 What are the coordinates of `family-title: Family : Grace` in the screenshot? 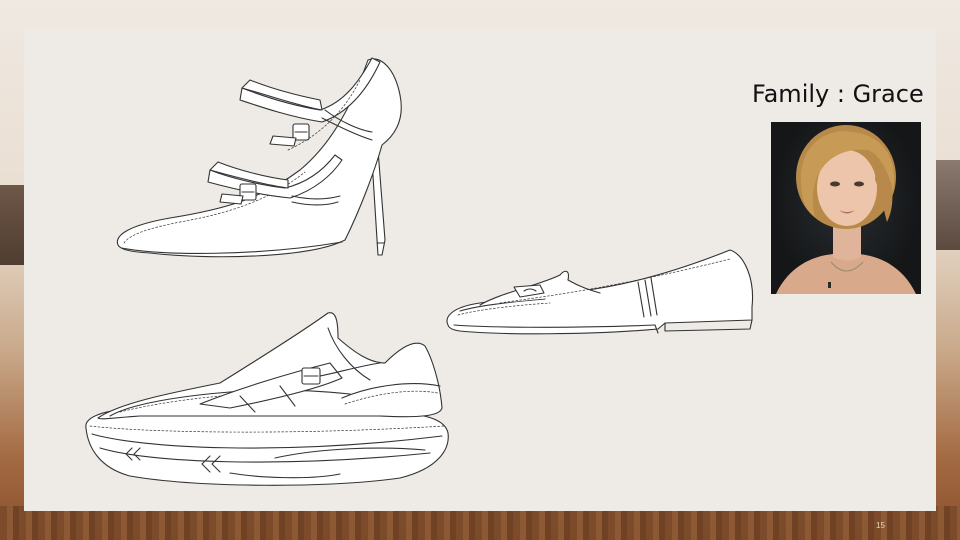 It's located at (838, 94).